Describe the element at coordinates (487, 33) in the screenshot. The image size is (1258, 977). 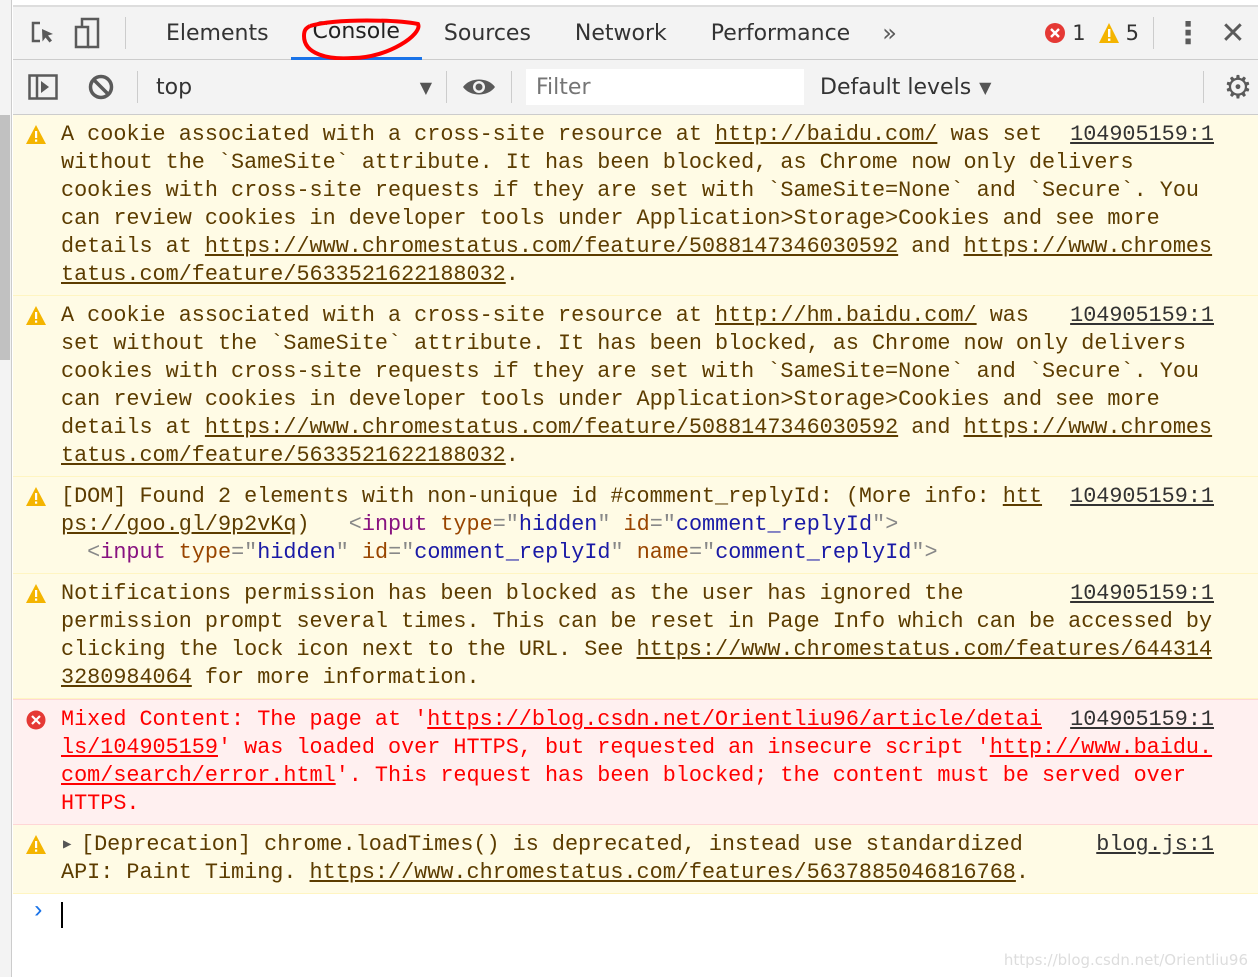
I see `tab-sources: Sources` at that location.